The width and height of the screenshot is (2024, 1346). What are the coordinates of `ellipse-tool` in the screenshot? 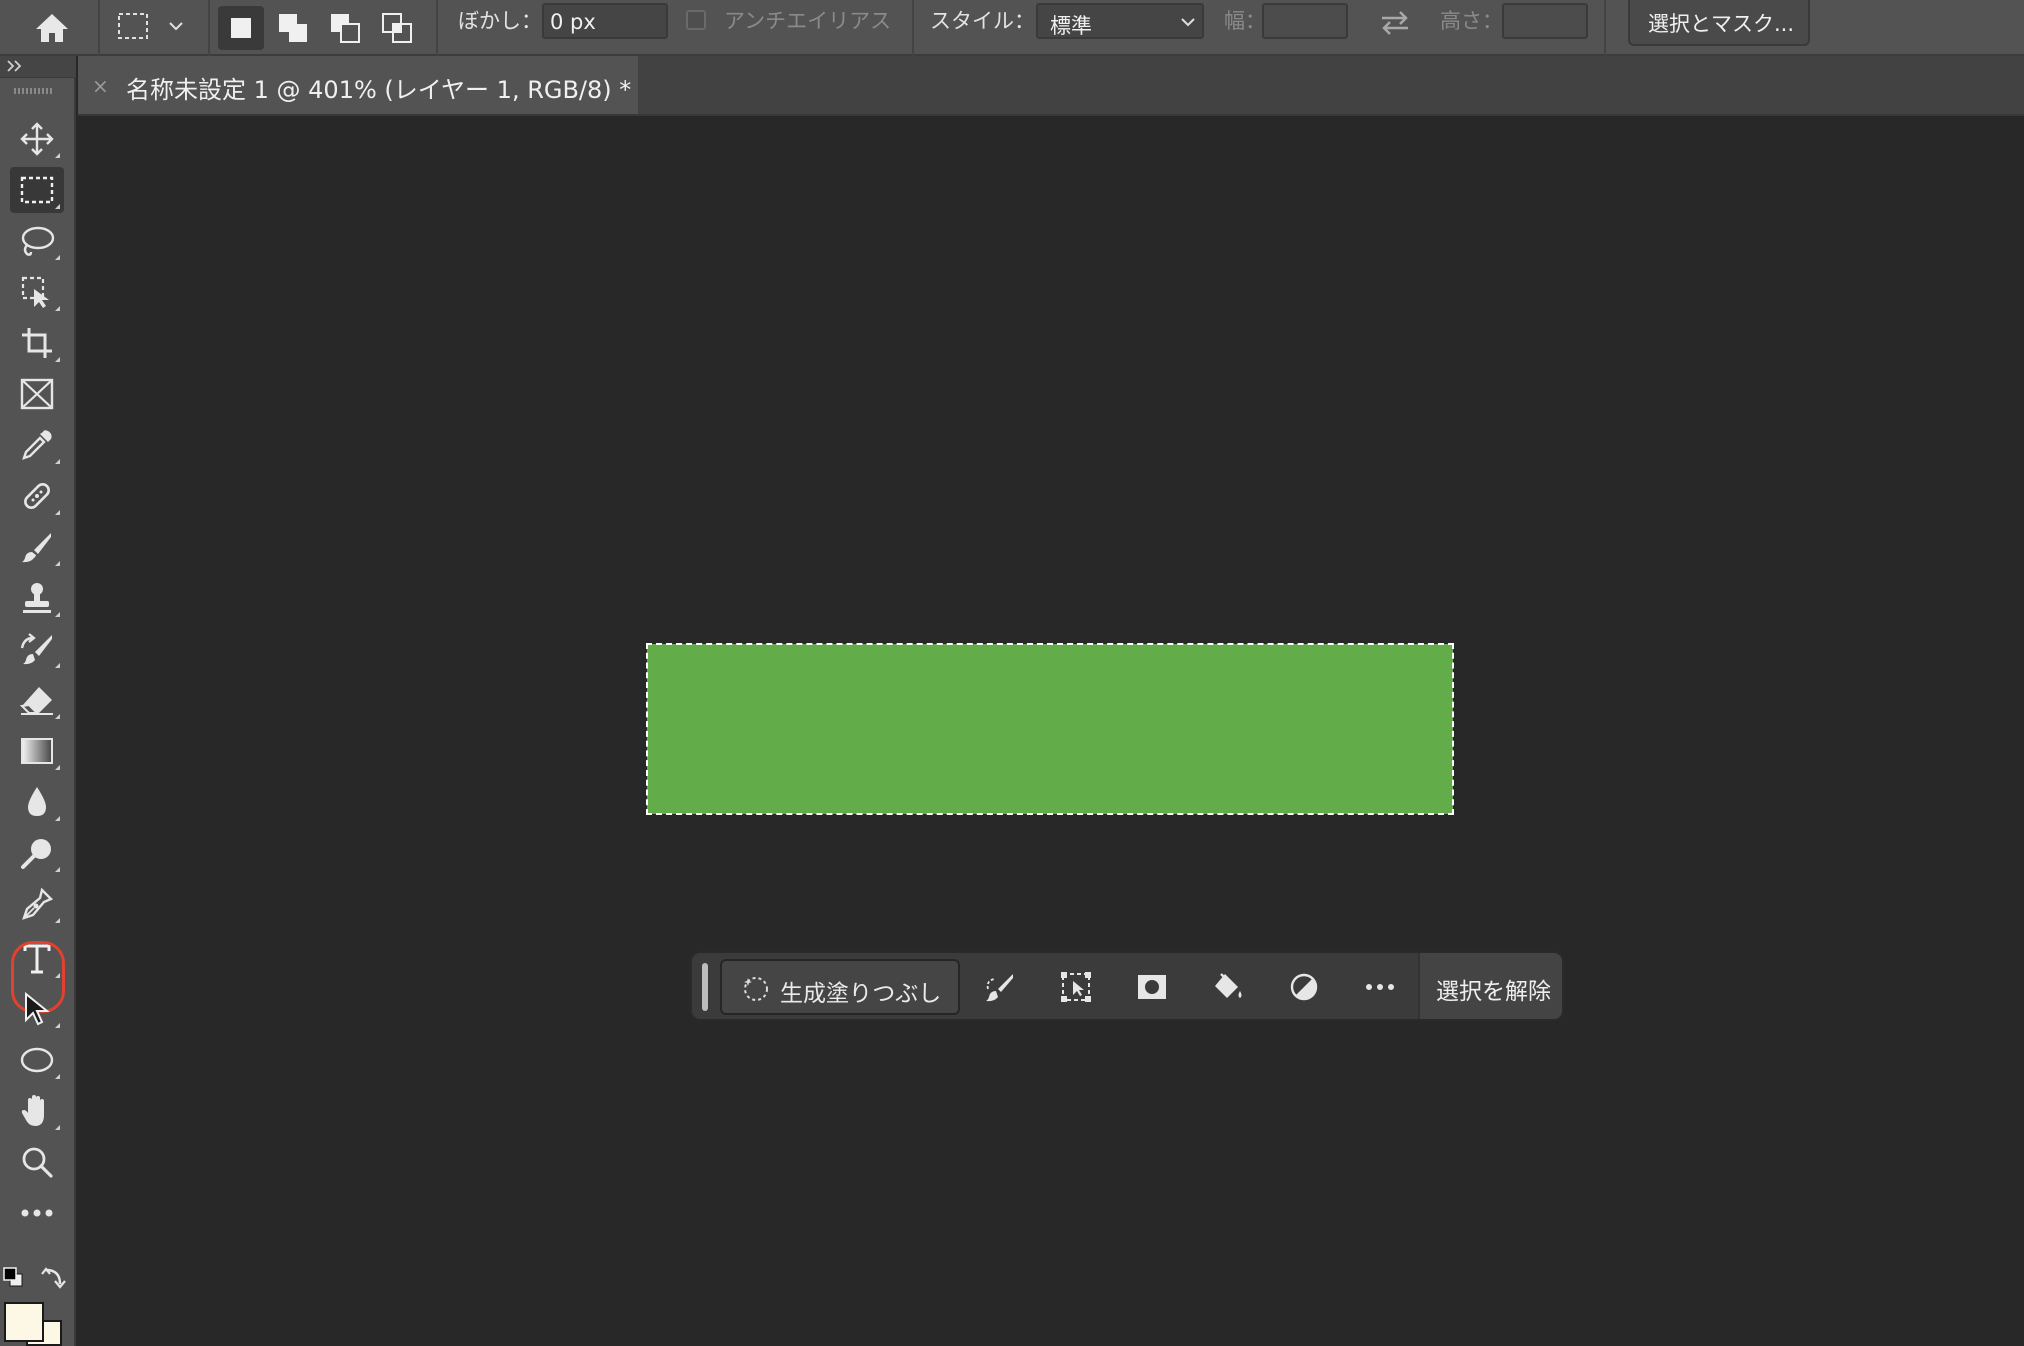 It's located at (37, 1060).